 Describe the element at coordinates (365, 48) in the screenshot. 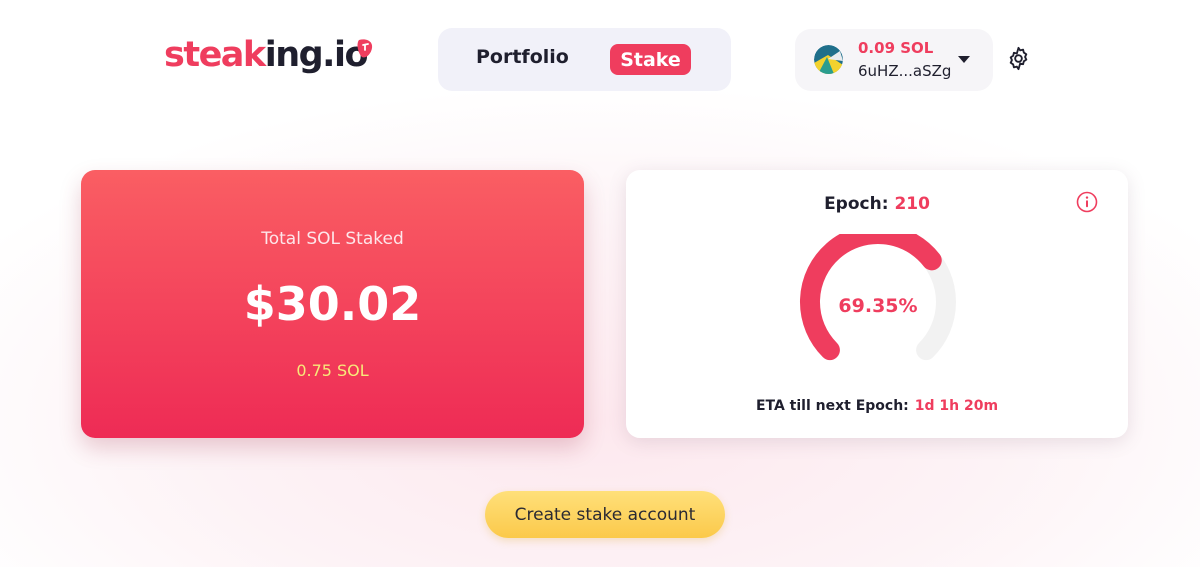

I see `logo-mark-icon` at that location.